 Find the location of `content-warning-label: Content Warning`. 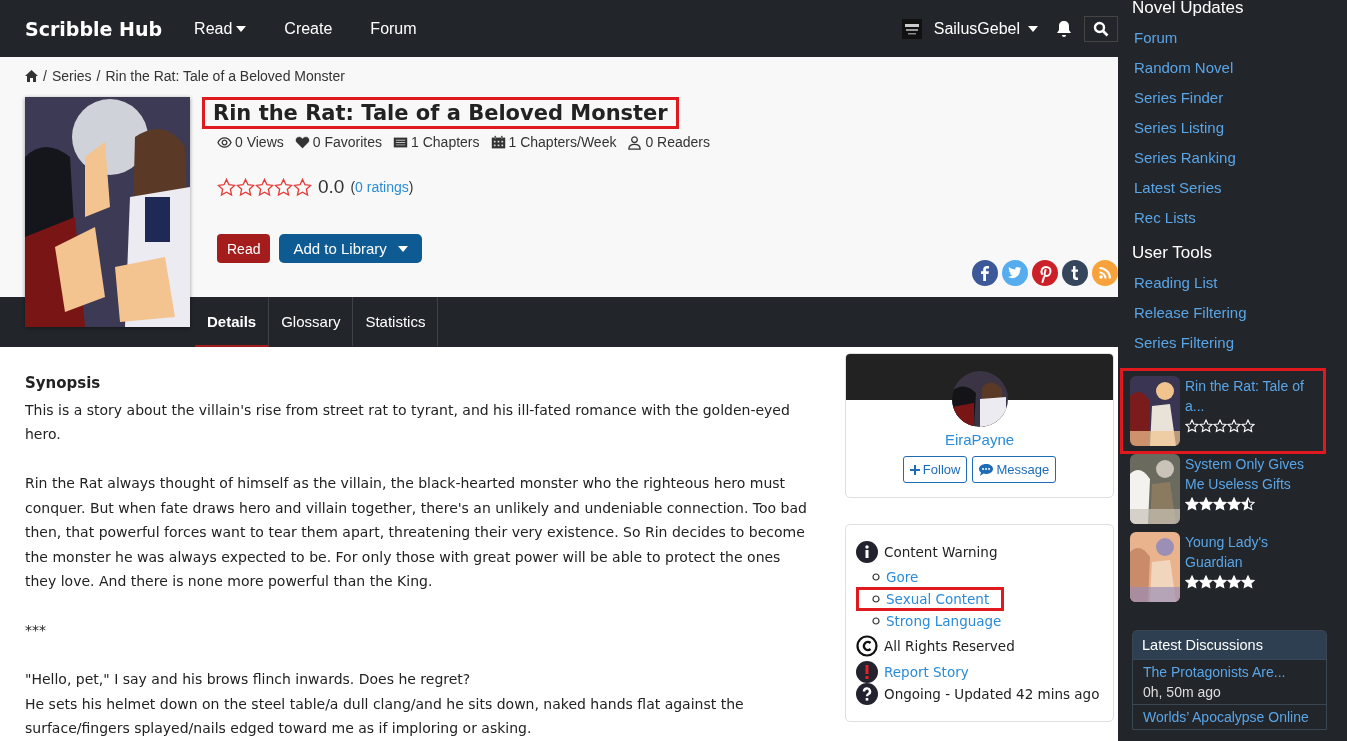

content-warning-label: Content Warning is located at coordinates (941, 552).